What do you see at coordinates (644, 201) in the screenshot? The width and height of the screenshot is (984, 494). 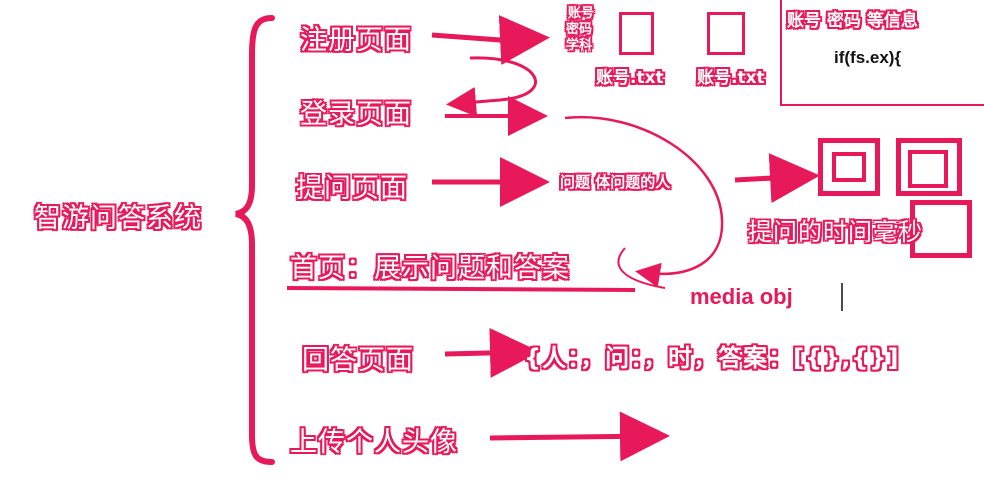 I see `curve-login-to-home` at bounding box center [644, 201].